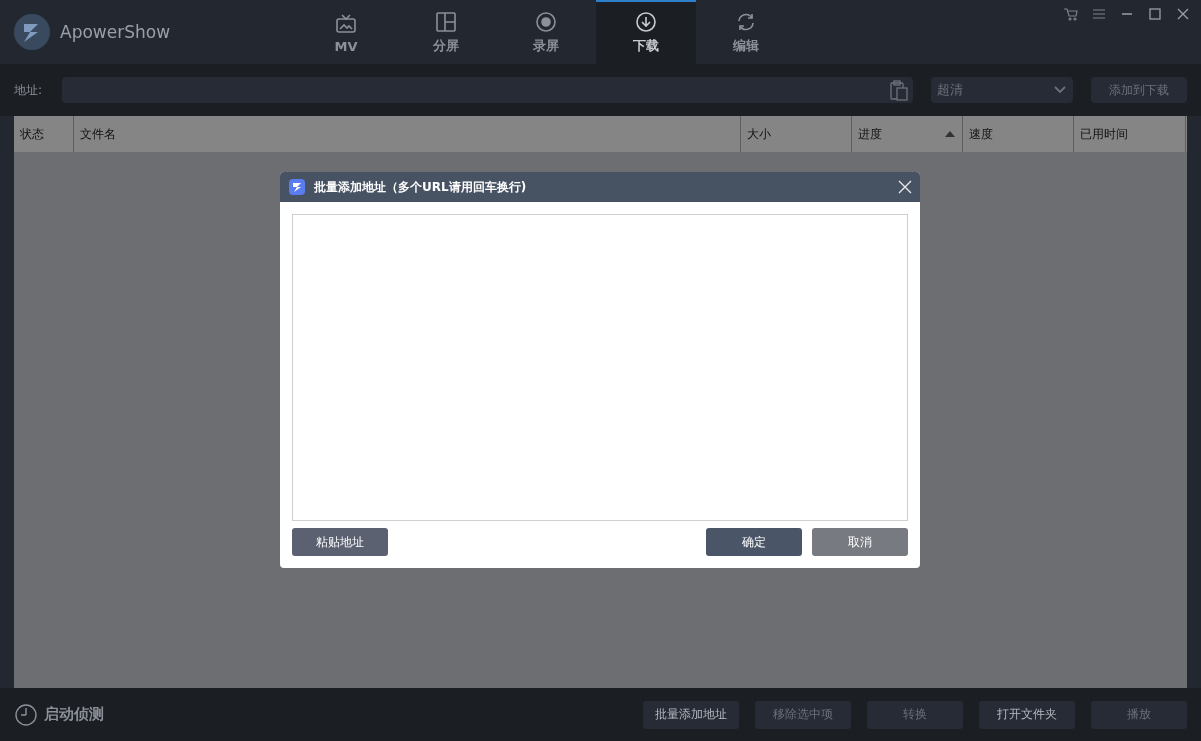 This screenshot has height=741, width=1201. I want to click on maximize-icon, so click(1155, 14).